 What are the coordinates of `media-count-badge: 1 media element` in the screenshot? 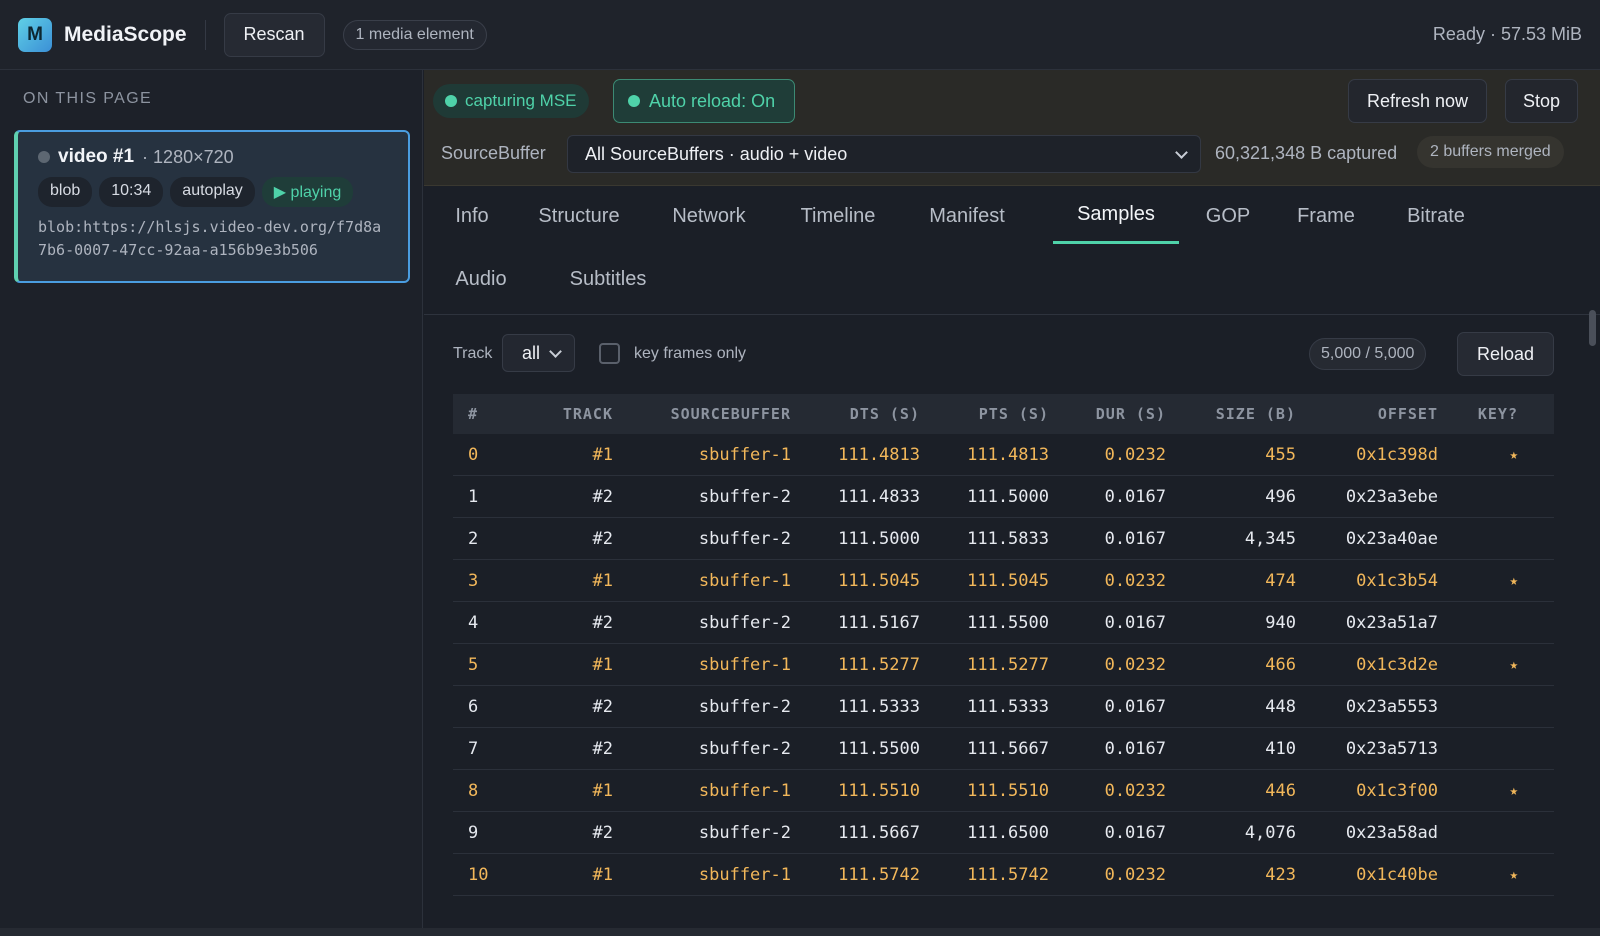 It's located at (414, 34).